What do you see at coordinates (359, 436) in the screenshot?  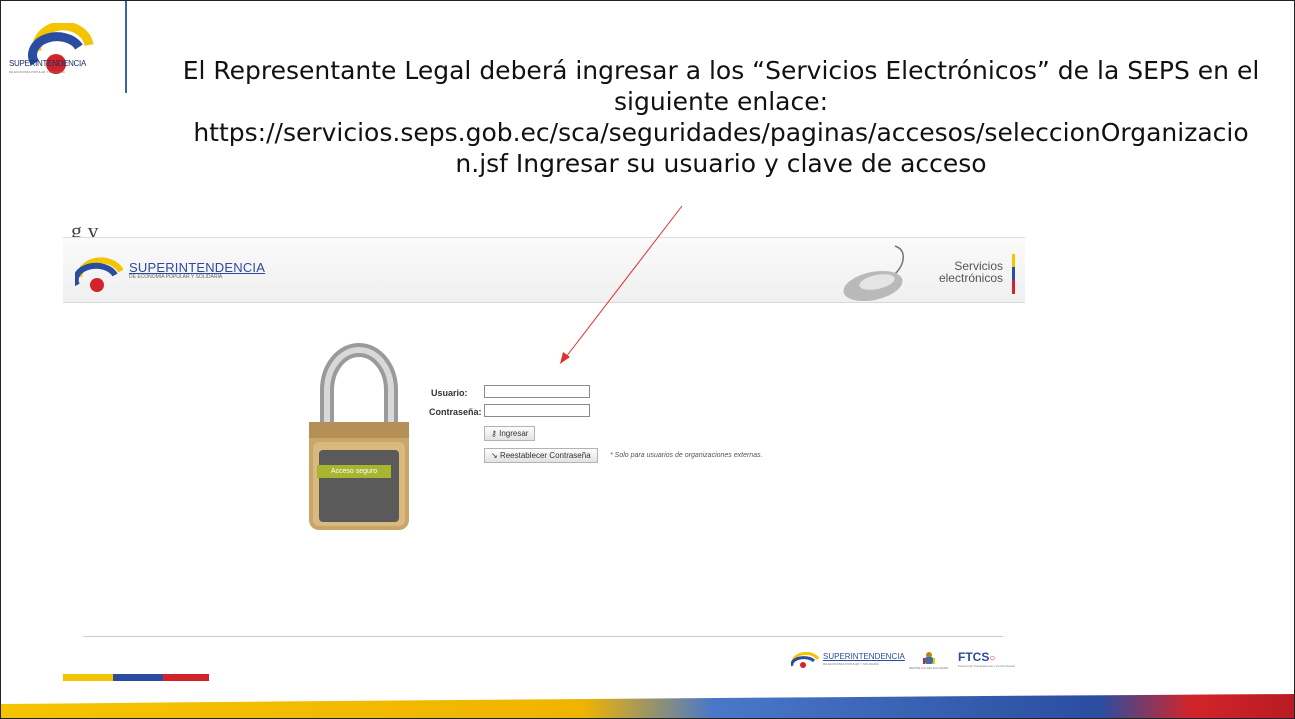 I see `padlock-icon` at bounding box center [359, 436].